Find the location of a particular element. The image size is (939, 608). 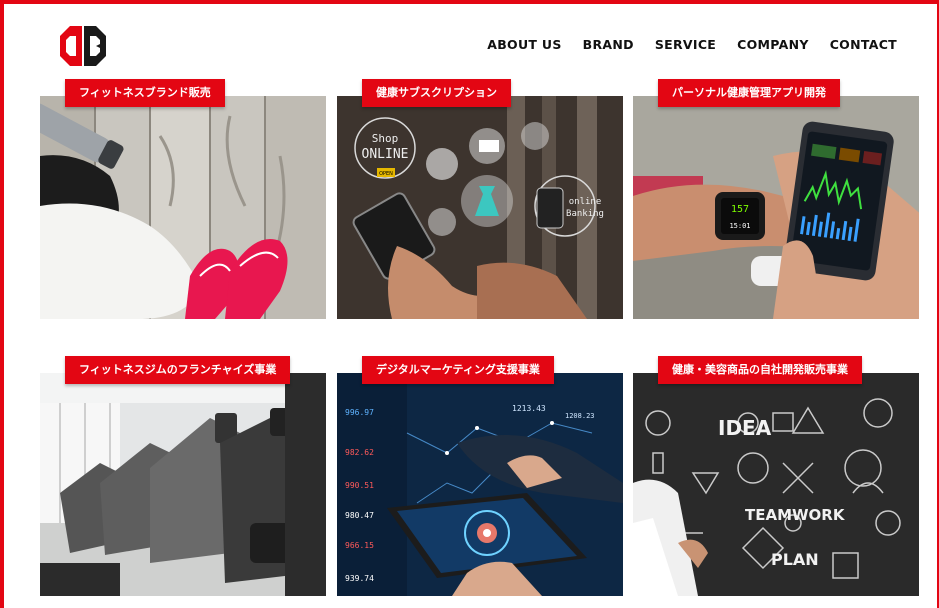

ticker-7: 1213.43 is located at coordinates (529, 408).